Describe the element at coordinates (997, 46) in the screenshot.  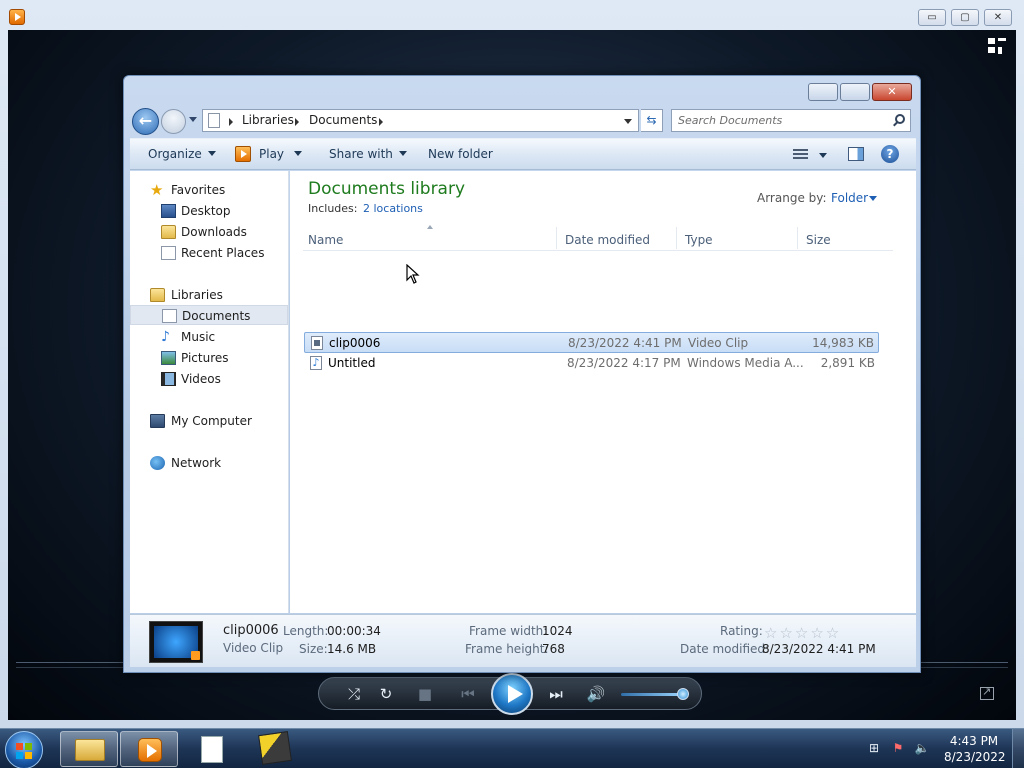
I see `switch-to-library-icon` at that location.